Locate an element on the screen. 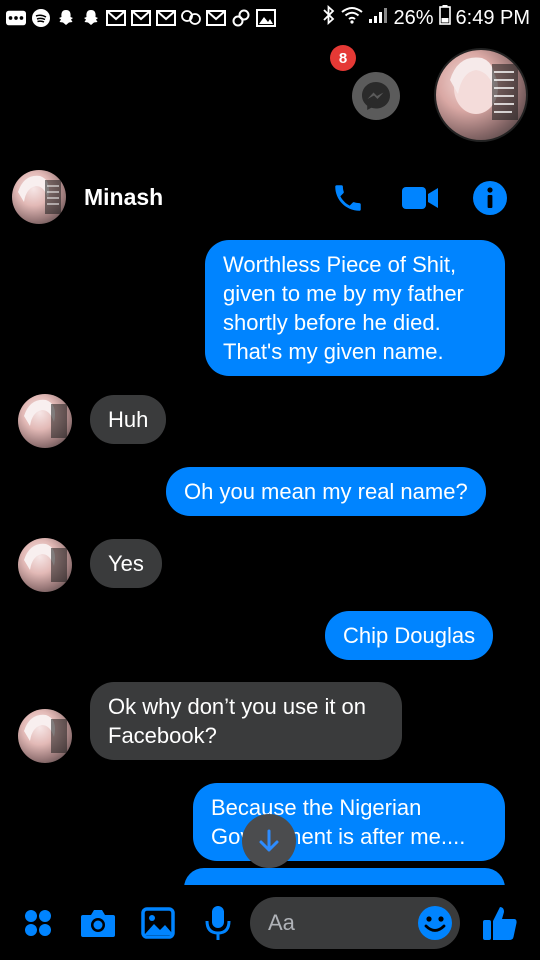 Image resolution: width=540 pixels, height=960 pixels. link-icon is located at coordinates (241, 18).